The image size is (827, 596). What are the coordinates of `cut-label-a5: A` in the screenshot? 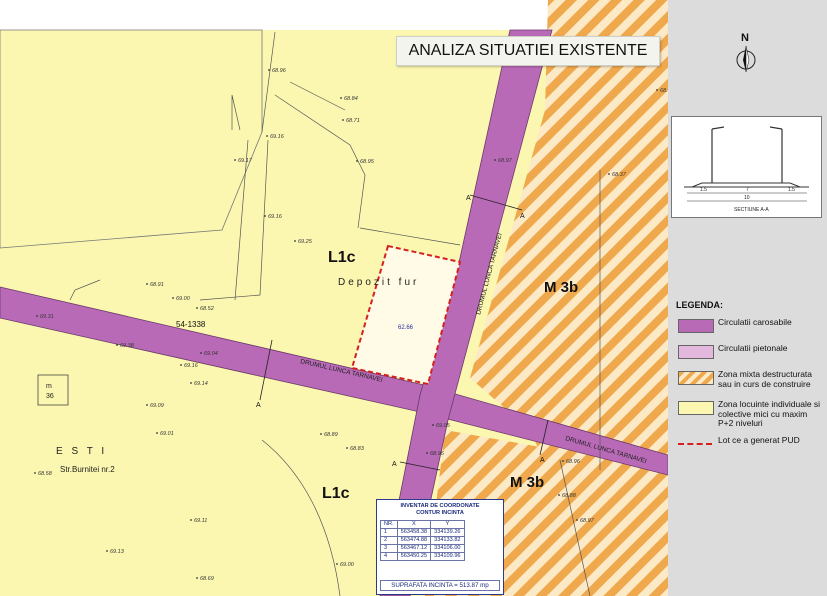 It's located at (258, 405).